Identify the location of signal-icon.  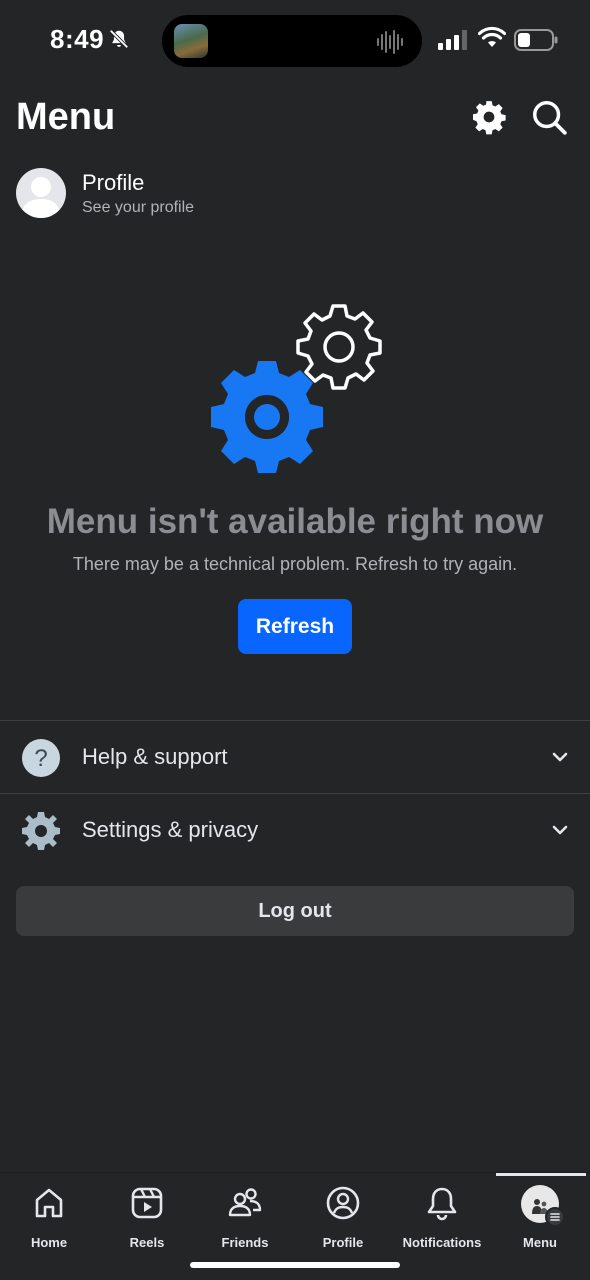
(452, 40).